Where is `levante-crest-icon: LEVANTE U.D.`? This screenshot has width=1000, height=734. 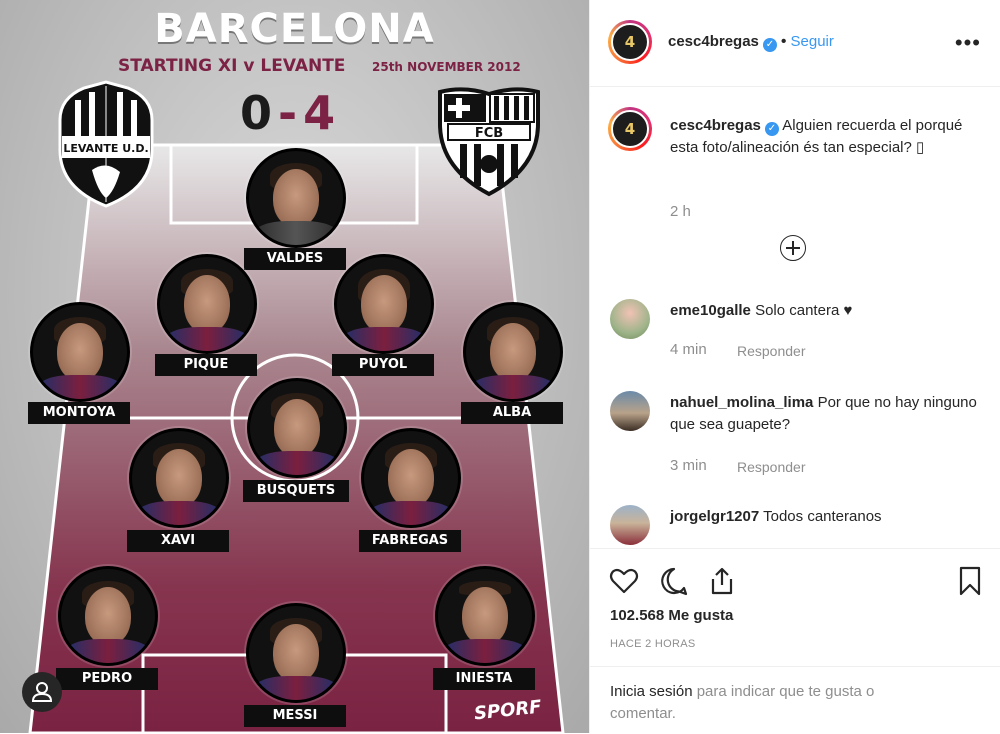 levante-crest-icon: LEVANTE U.D. is located at coordinates (106, 144).